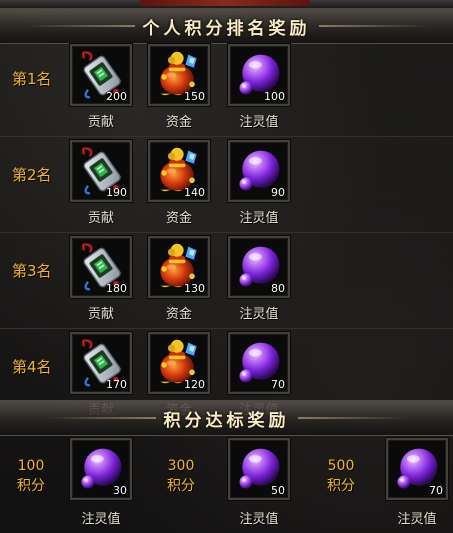  I want to click on milestone-points: 300 积分, so click(181, 476).